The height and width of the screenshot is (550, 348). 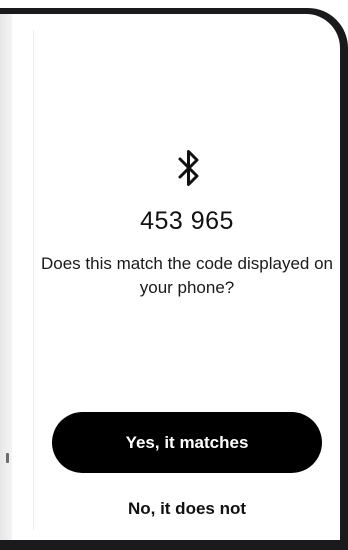 What do you see at coordinates (187, 221) in the screenshot?
I see `pairing-code: 453 965` at bounding box center [187, 221].